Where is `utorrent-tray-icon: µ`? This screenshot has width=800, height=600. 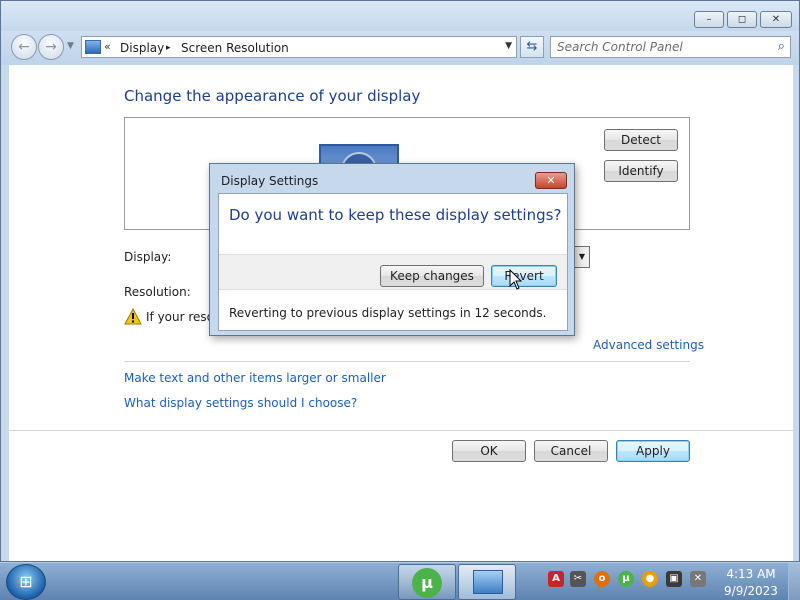
utorrent-tray-icon: µ is located at coordinates (626, 579).